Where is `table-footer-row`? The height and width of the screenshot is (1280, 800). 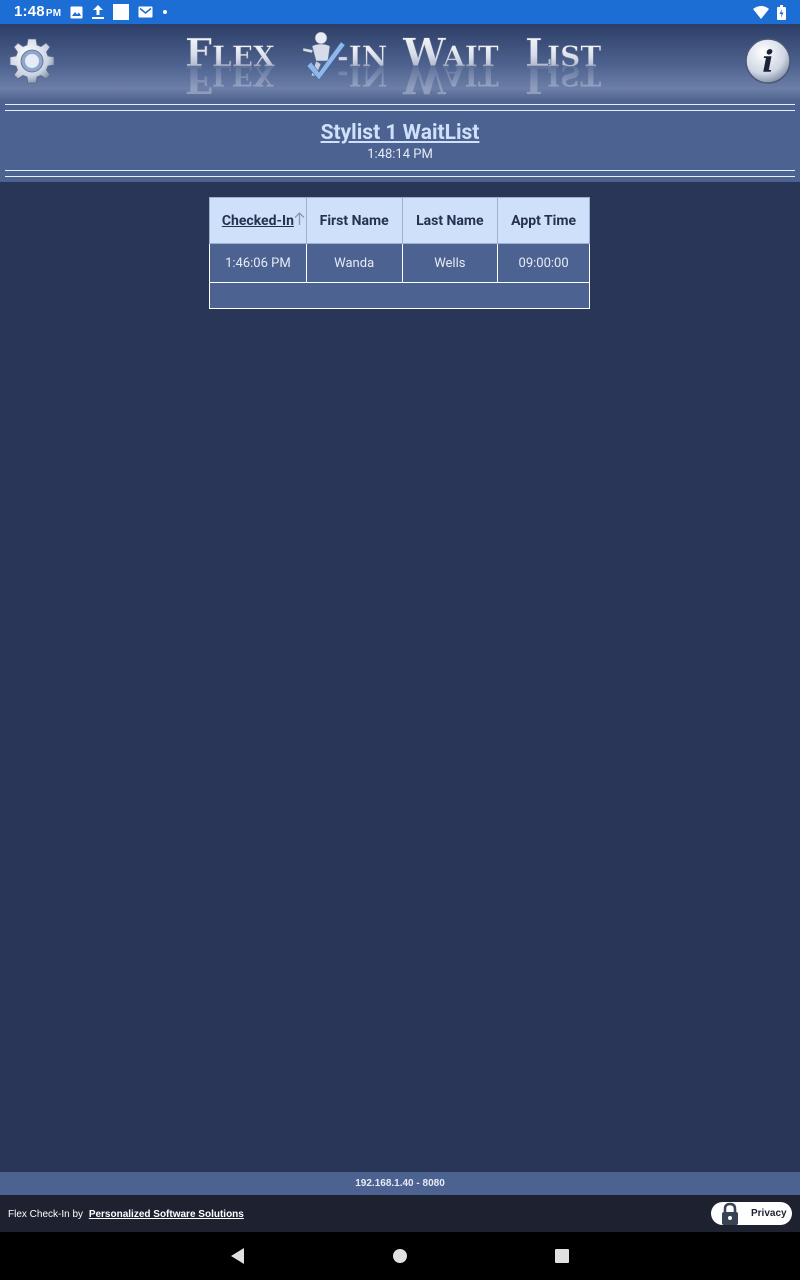 table-footer-row is located at coordinates (399, 295).